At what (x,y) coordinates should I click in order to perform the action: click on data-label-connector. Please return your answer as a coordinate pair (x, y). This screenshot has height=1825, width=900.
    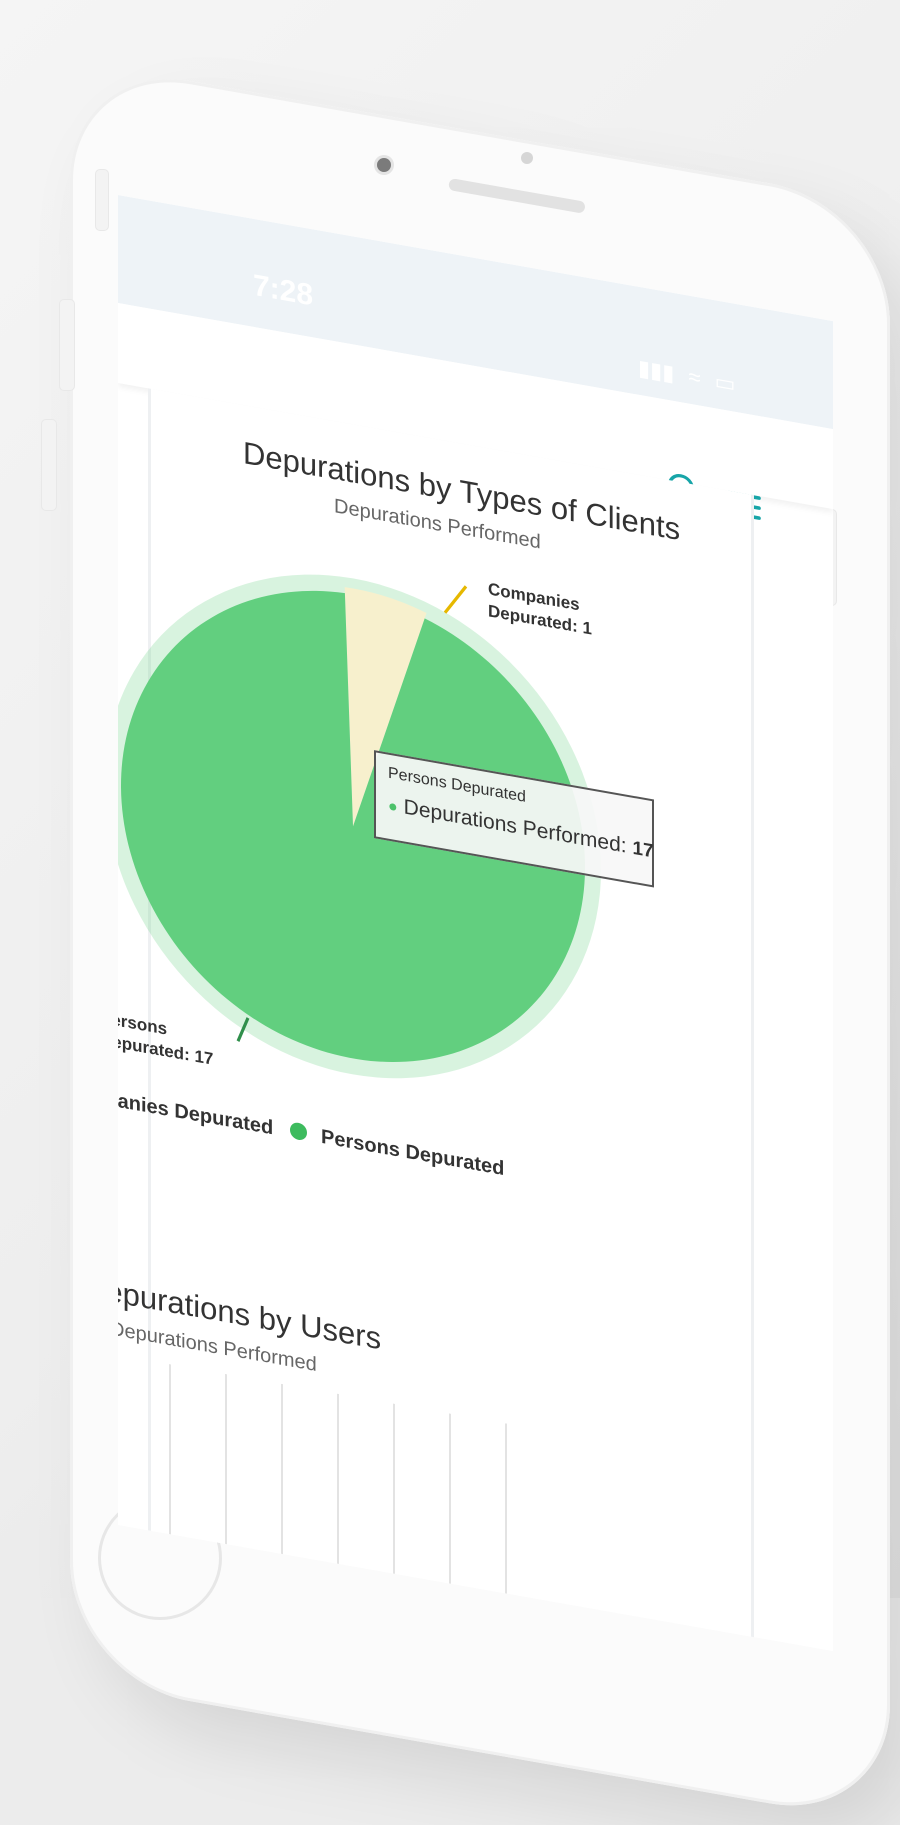
    Looking at the image, I should click on (455, 599).